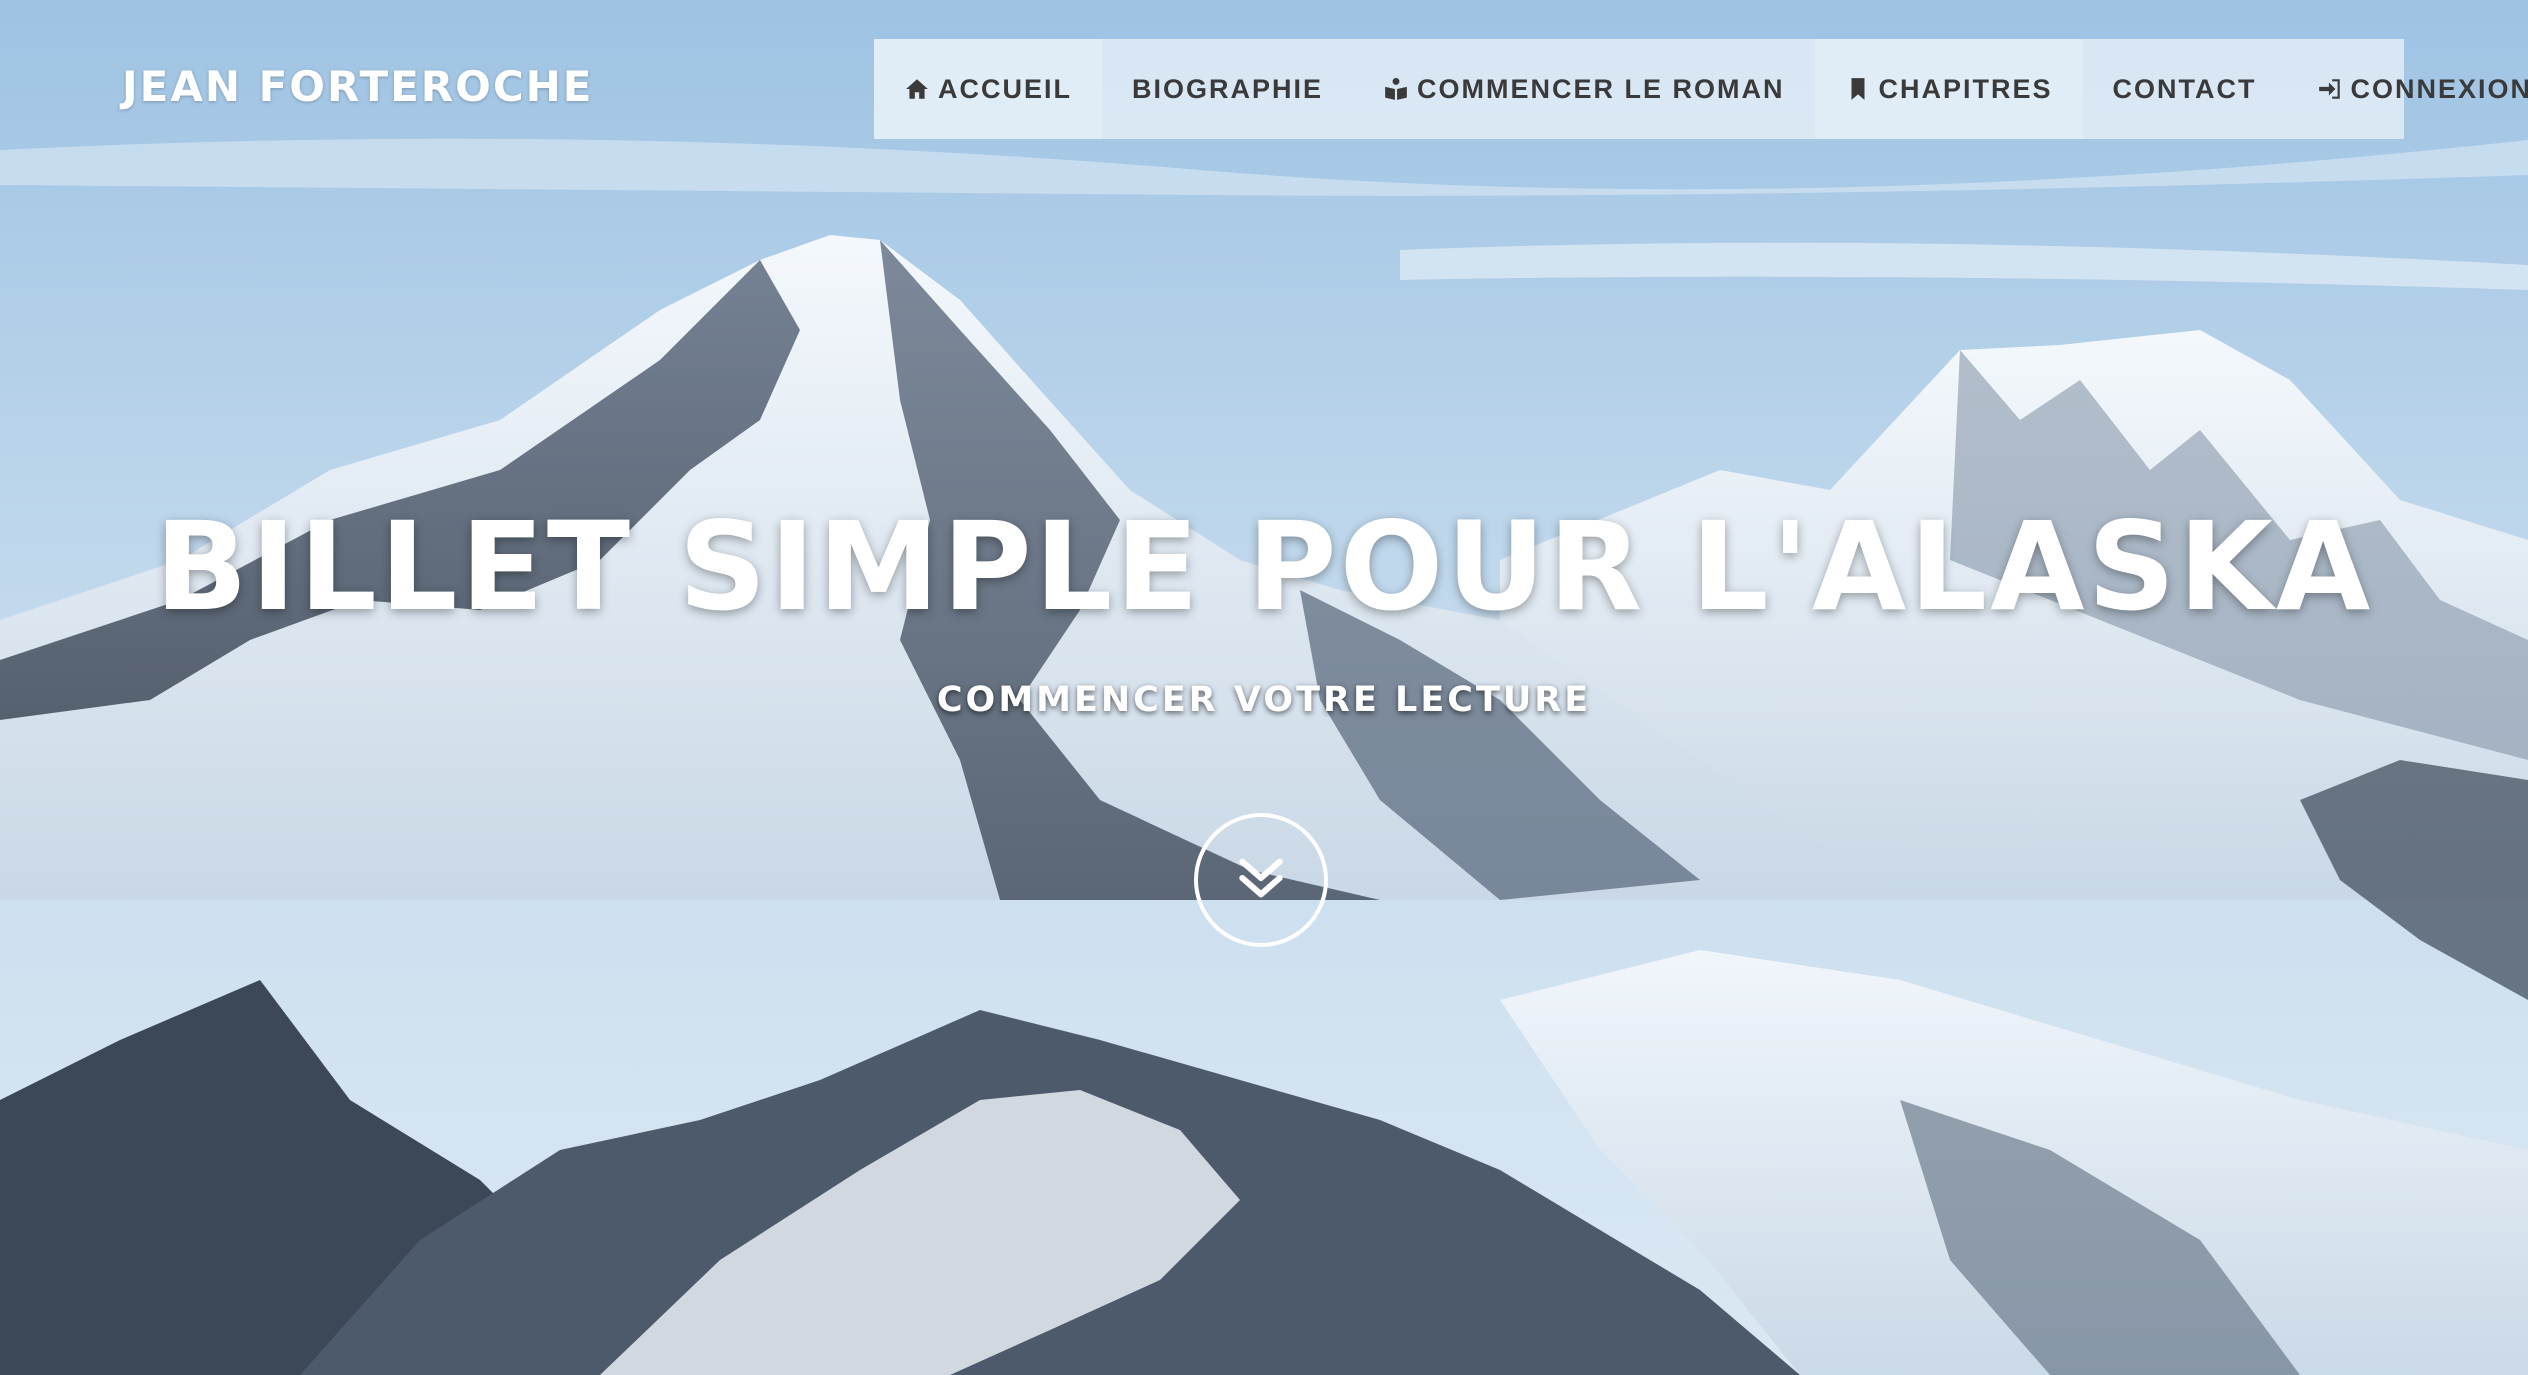 The image size is (2528, 1375). I want to click on nav-item-label: CONTACT, so click(2184, 88).